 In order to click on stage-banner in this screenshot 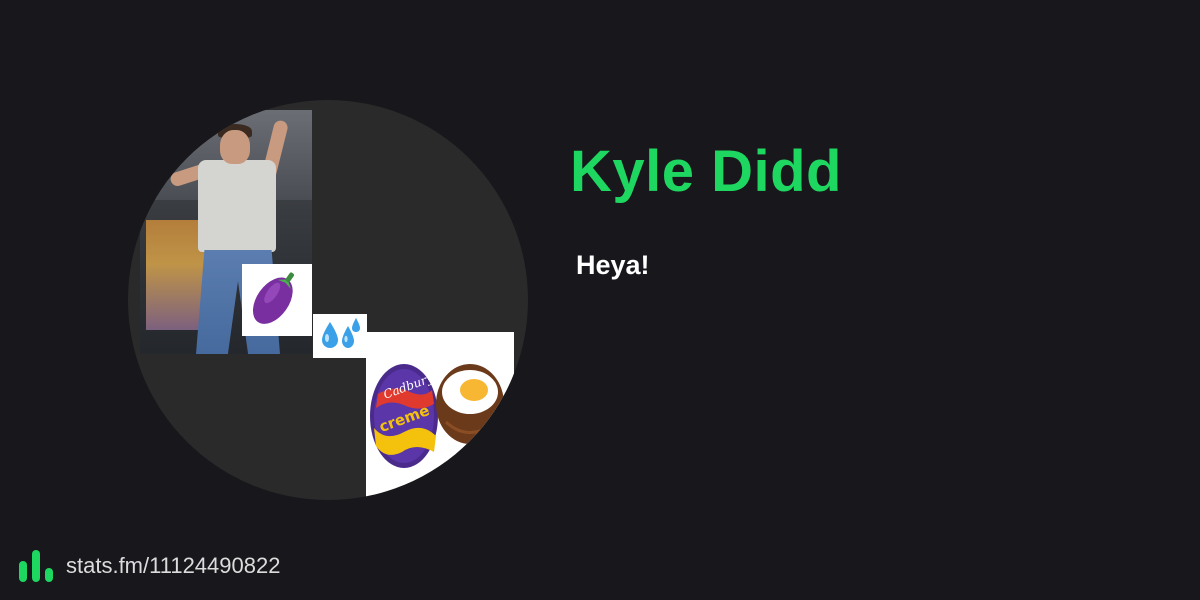, I will do `click(176, 275)`.